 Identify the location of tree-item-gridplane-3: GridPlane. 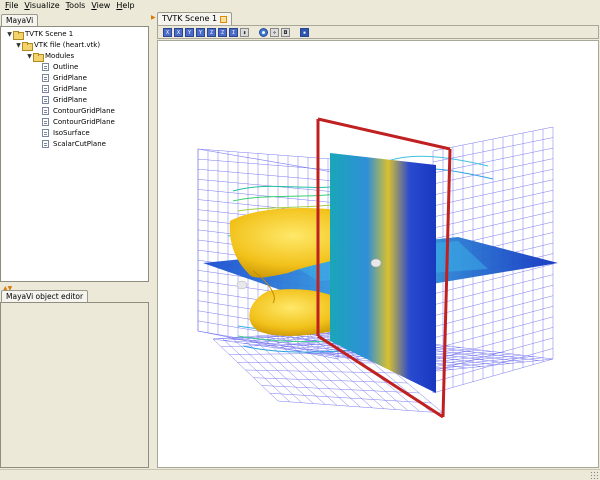
(64, 100).